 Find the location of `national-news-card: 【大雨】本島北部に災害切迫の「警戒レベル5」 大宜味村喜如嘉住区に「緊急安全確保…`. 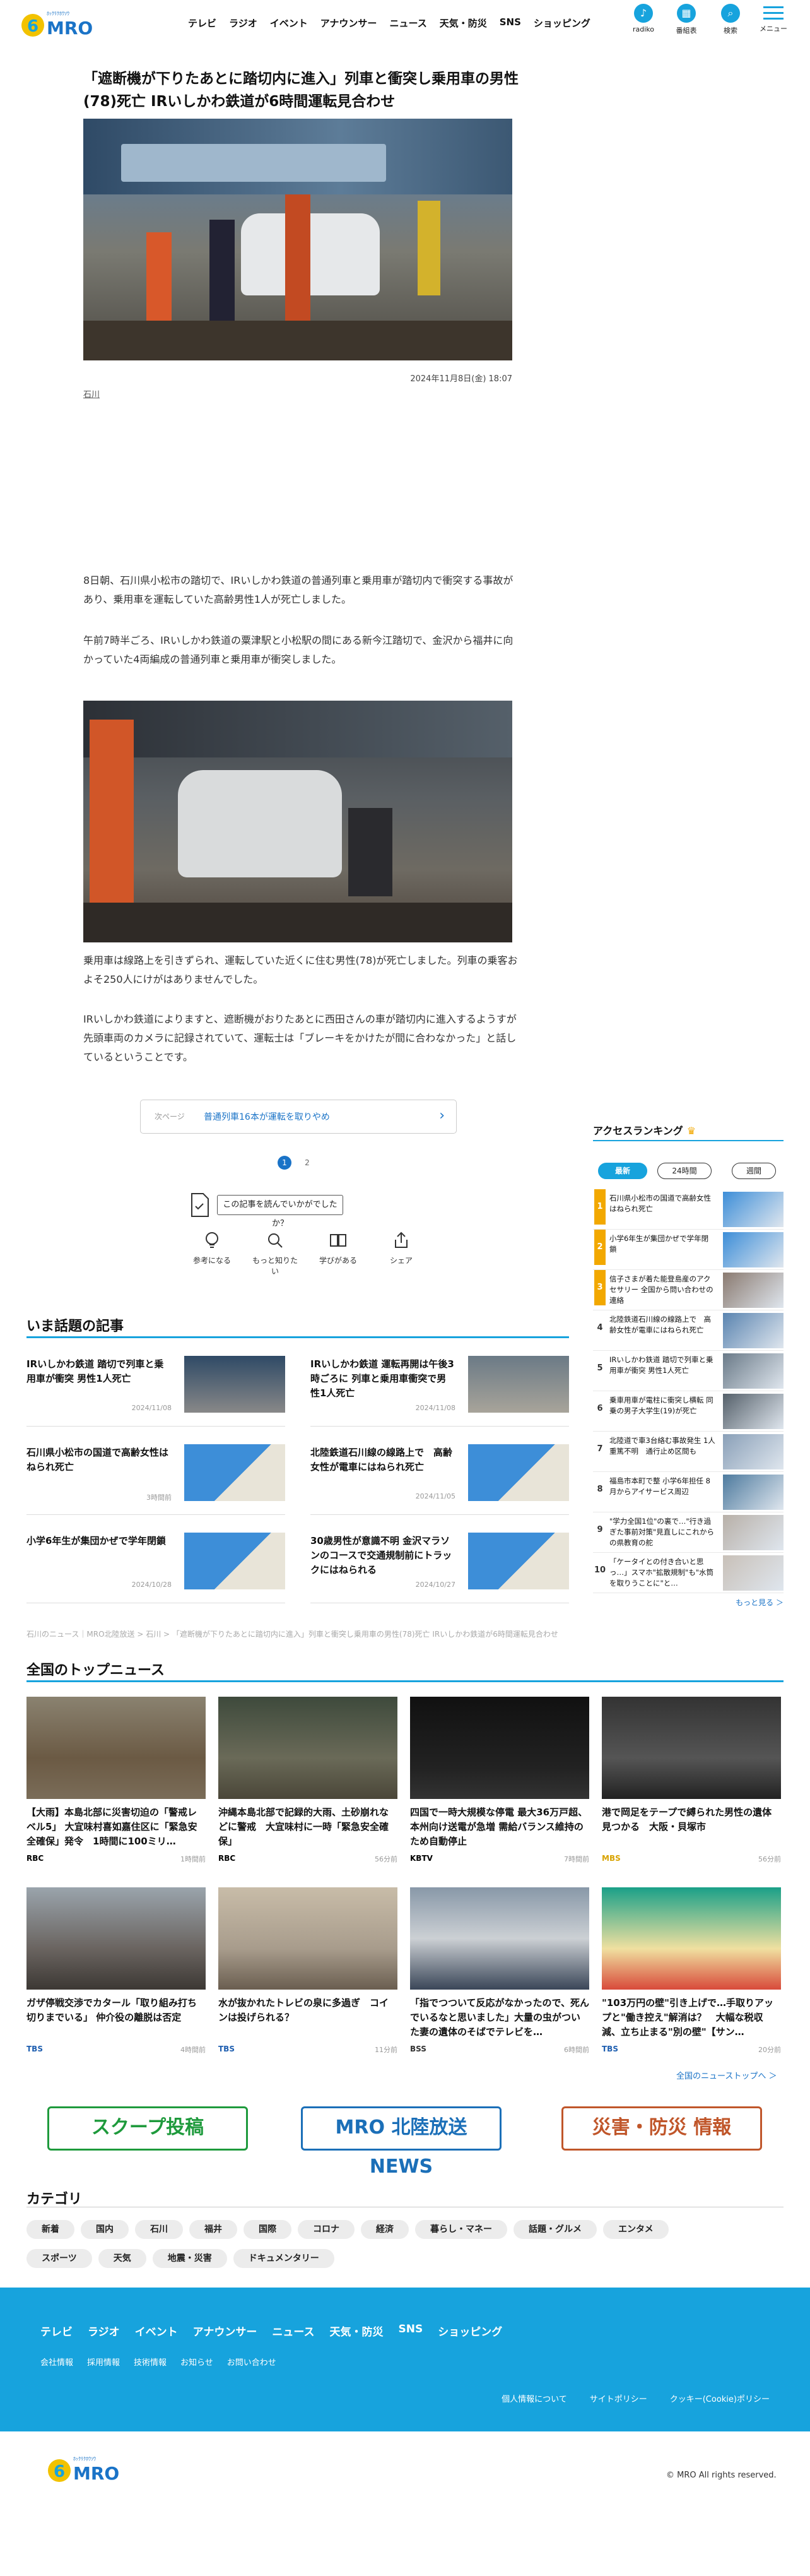

national-news-card: 【大雨】本島北部に災害切迫の「警戒レベル5」 大宜味村喜如嘉住区に「緊急安全確保… is located at coordinates (116, 1781).